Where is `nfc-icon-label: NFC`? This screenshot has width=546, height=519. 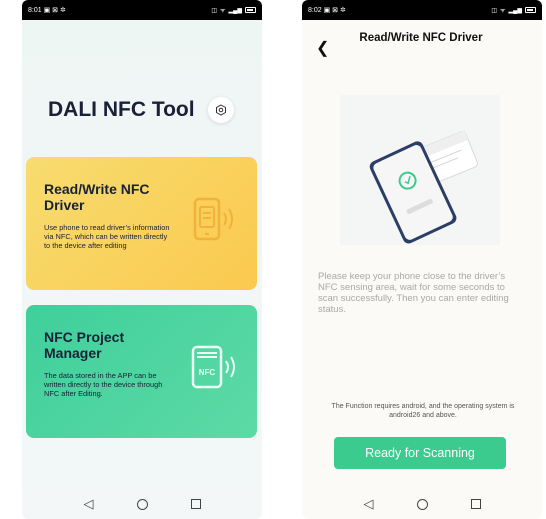 nfc-icon-label: NFC is located at coordinates (207, 372).